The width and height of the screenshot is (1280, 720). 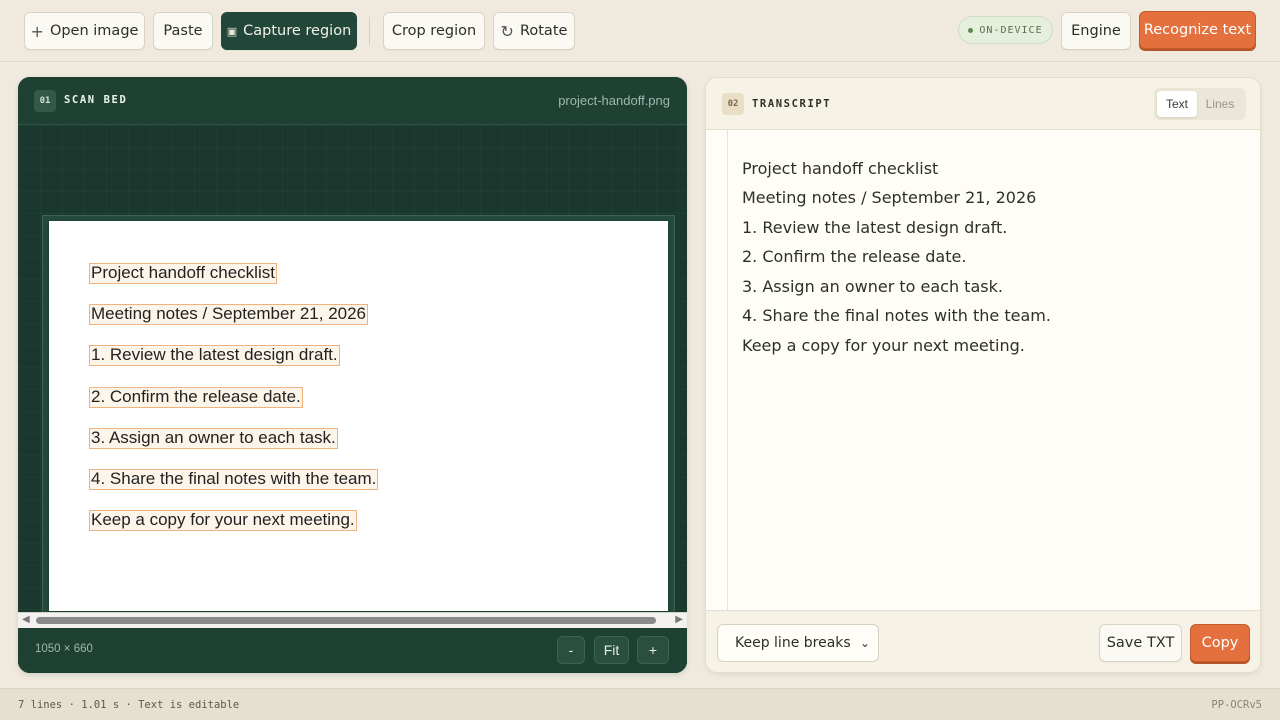 I want to click on copy-button: Copy, so click(x=1220, y=643).